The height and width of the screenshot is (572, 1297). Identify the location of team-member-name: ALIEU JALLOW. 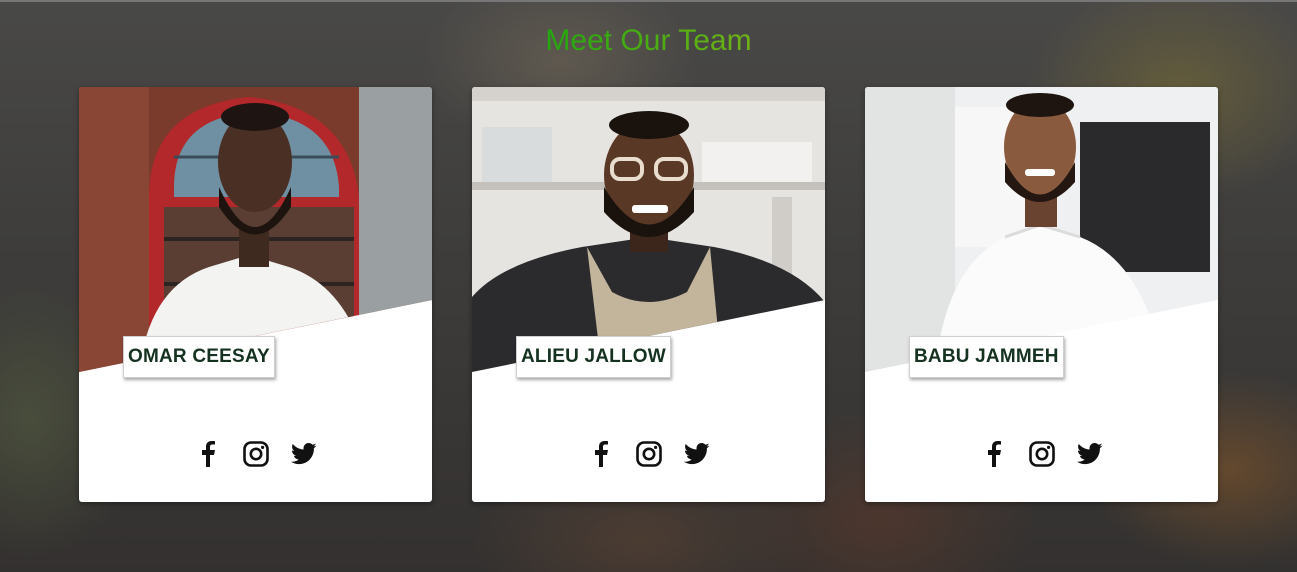
(593, 357).